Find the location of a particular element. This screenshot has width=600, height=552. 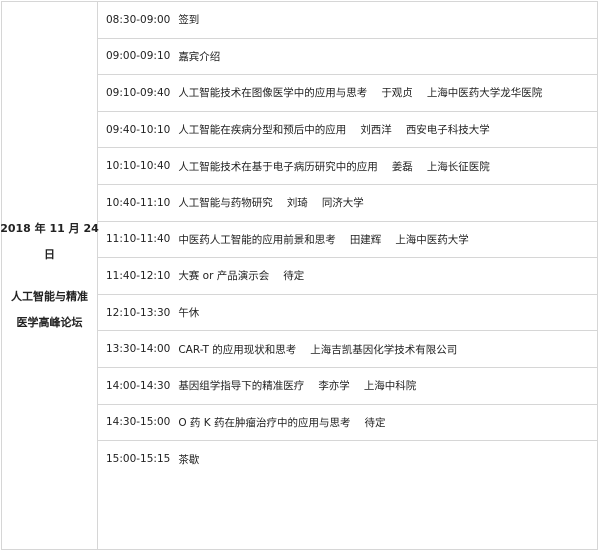

session-affiliation: 同济大学 is located at coordinates (342, 203).